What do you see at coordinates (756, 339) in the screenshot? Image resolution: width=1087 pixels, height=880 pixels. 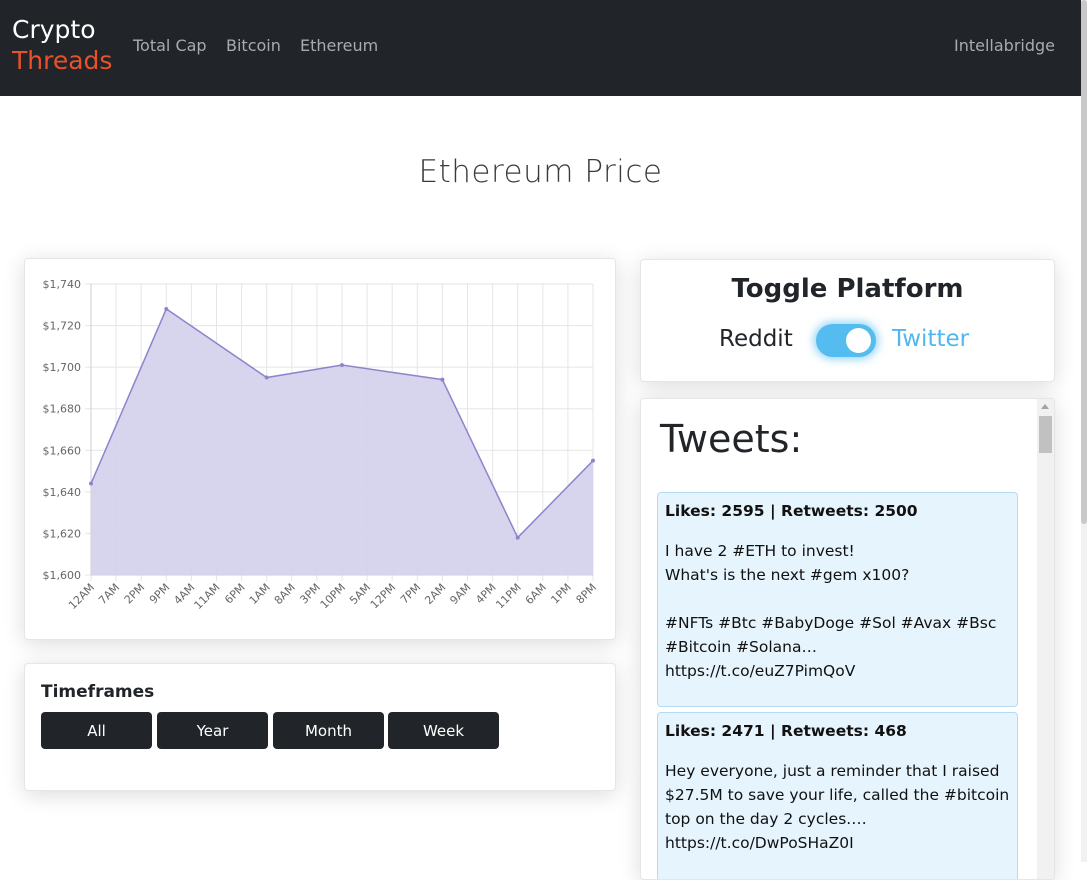 I see `reddit-label: Reddit` at bounding box center [756, 339].